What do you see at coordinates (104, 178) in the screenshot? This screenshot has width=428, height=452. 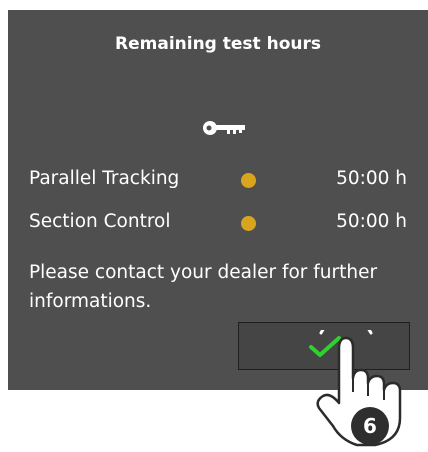 I see `license-name: Parallel Tracking` at bounding box center [104, 178].